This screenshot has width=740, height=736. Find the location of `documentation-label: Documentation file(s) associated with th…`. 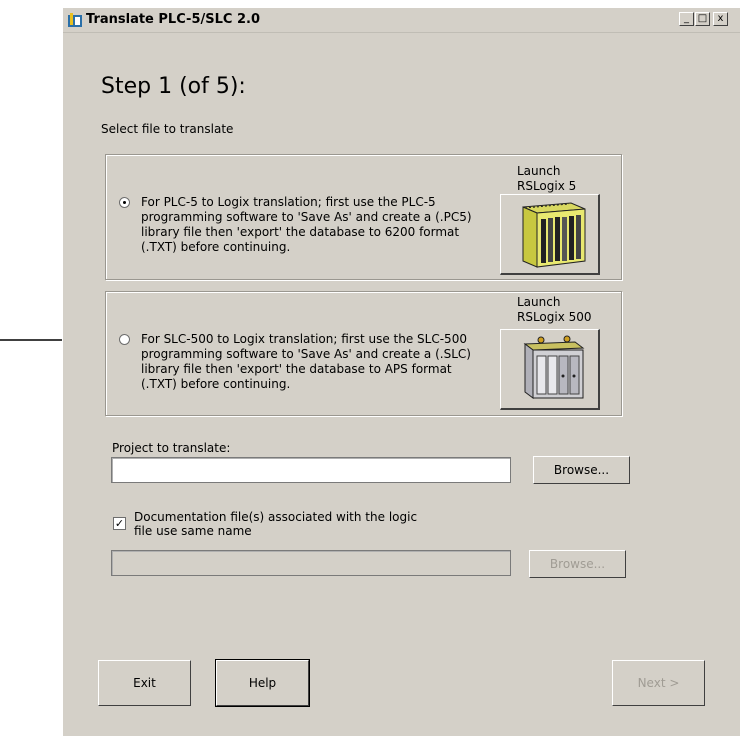

documentation-label: Documentation file(s) associated with th… is located at coordinates (275, 524).